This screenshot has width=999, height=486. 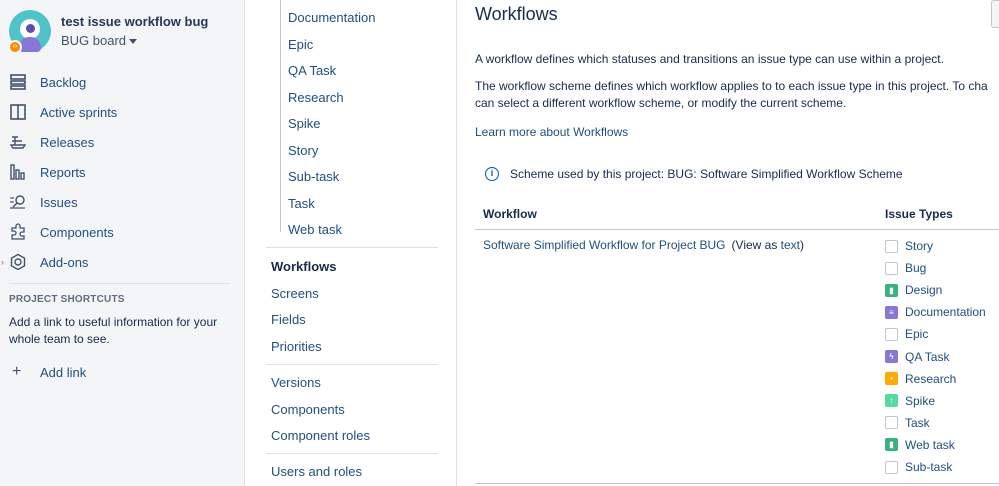 I want to click on issue-type-row: • Research, so click(x=920, y=379).